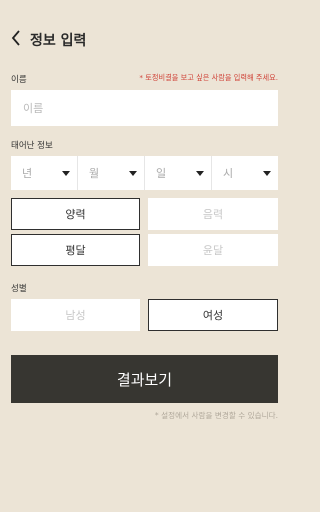 This screenshot has width=320, height=512. What do you see at coordinates (75, 214) in the screenshot?
I see `solar-calendar-button: 양력` at bounding box center [75, 214].